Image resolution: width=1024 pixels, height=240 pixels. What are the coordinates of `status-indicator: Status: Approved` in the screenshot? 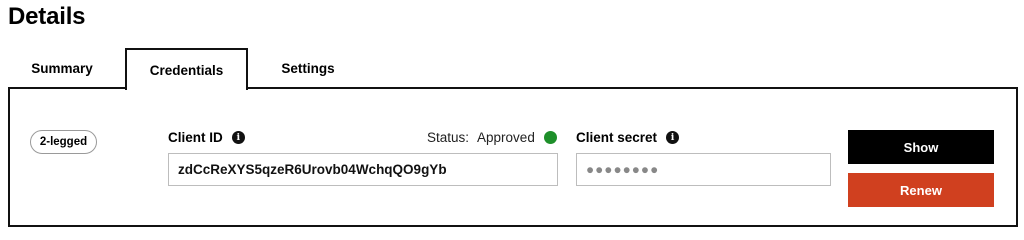 It's located at (492, 137).